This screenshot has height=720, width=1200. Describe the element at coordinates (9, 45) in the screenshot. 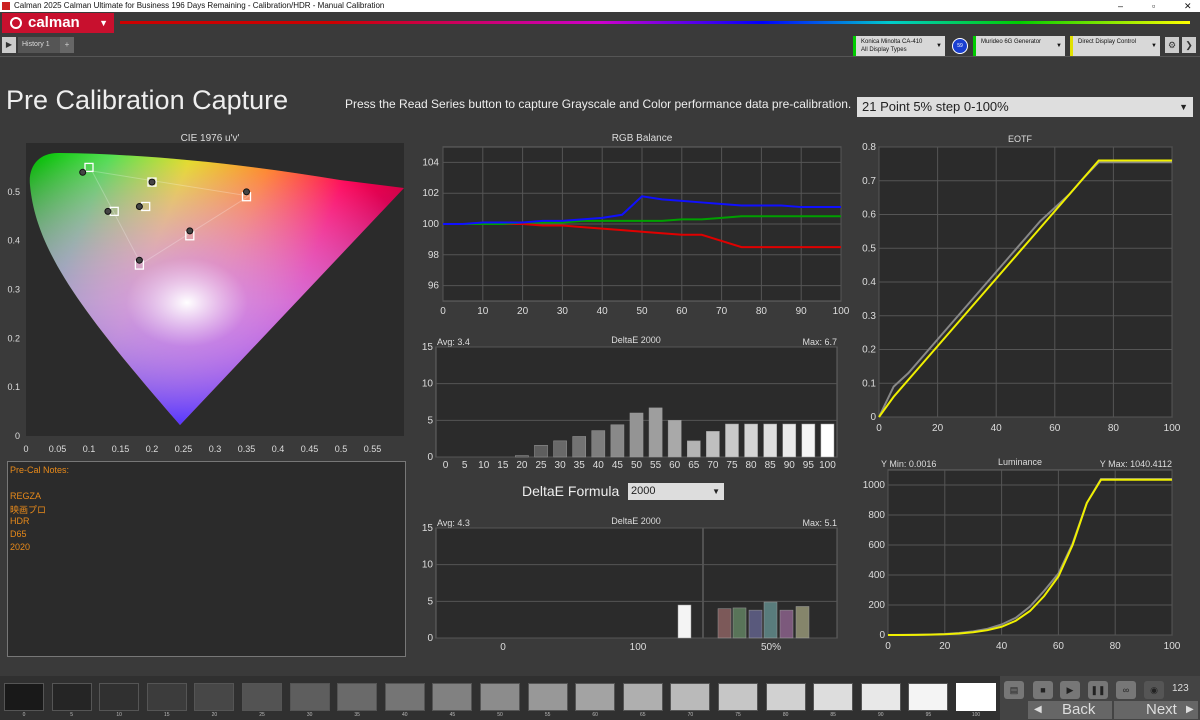

I see `nav-arrow-icon: ▶` at that location.